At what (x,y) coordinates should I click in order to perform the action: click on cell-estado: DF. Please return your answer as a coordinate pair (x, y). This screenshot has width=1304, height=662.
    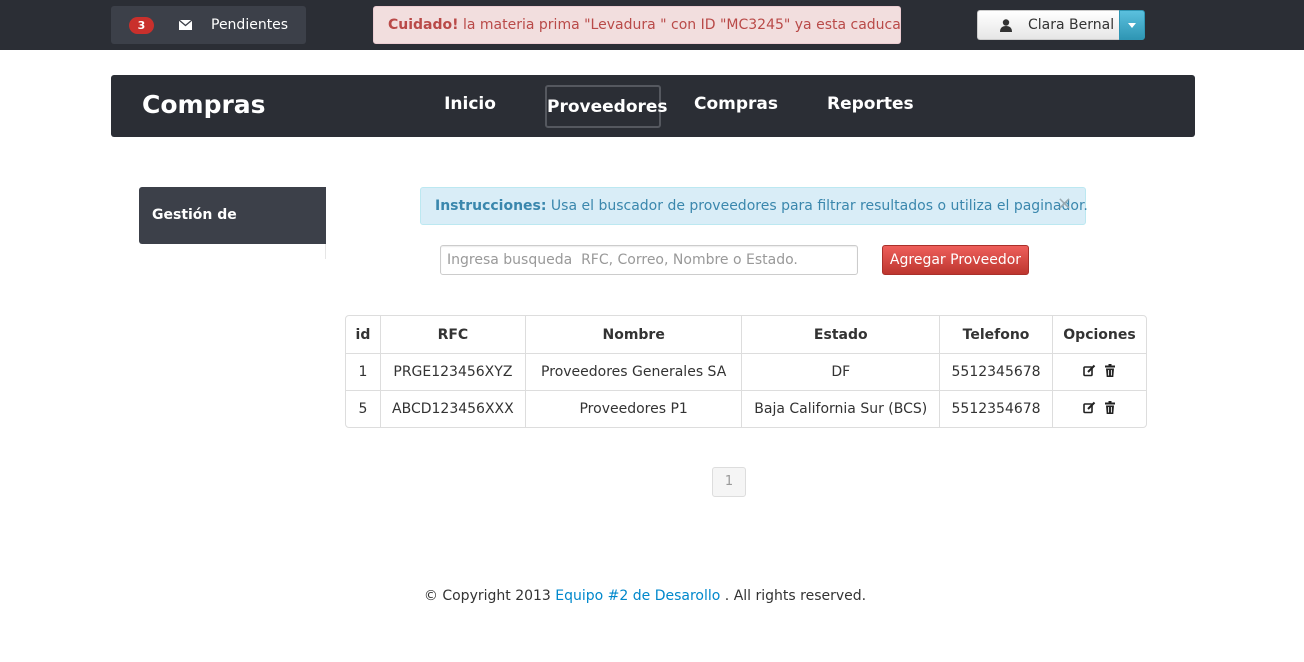
    Looking at the image, I should click on (840, 371).